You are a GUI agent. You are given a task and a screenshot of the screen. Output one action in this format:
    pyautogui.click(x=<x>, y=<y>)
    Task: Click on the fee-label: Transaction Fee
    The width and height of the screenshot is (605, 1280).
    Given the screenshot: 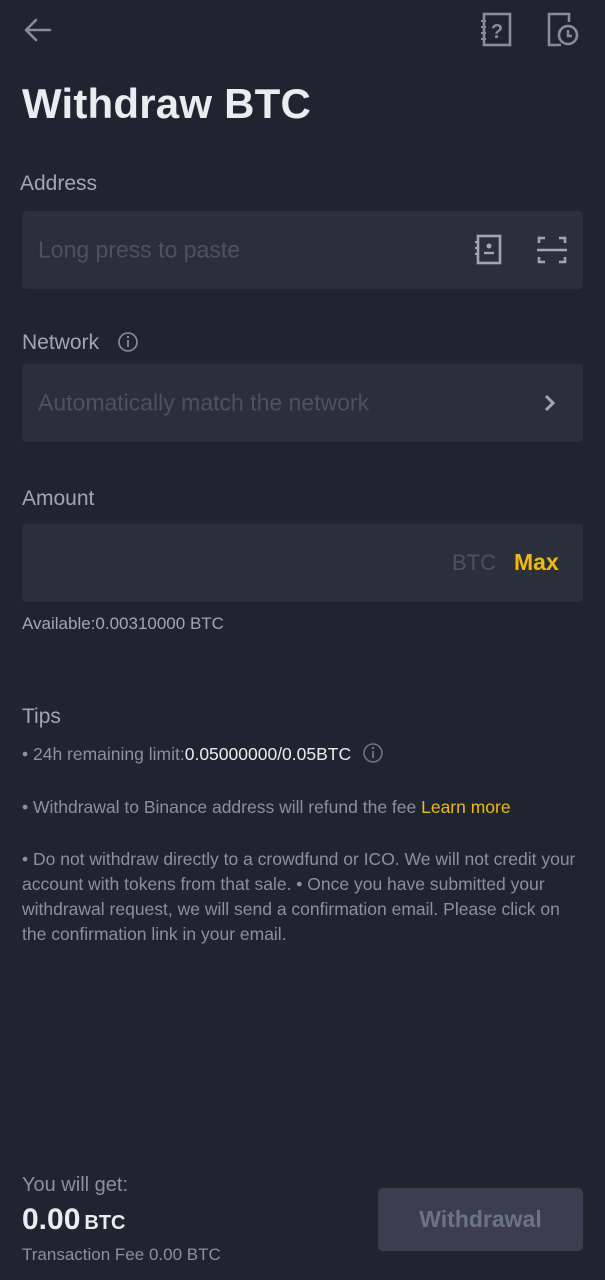 What is the action you would take?
    pyautogui.click(x=83, y=1254)
    